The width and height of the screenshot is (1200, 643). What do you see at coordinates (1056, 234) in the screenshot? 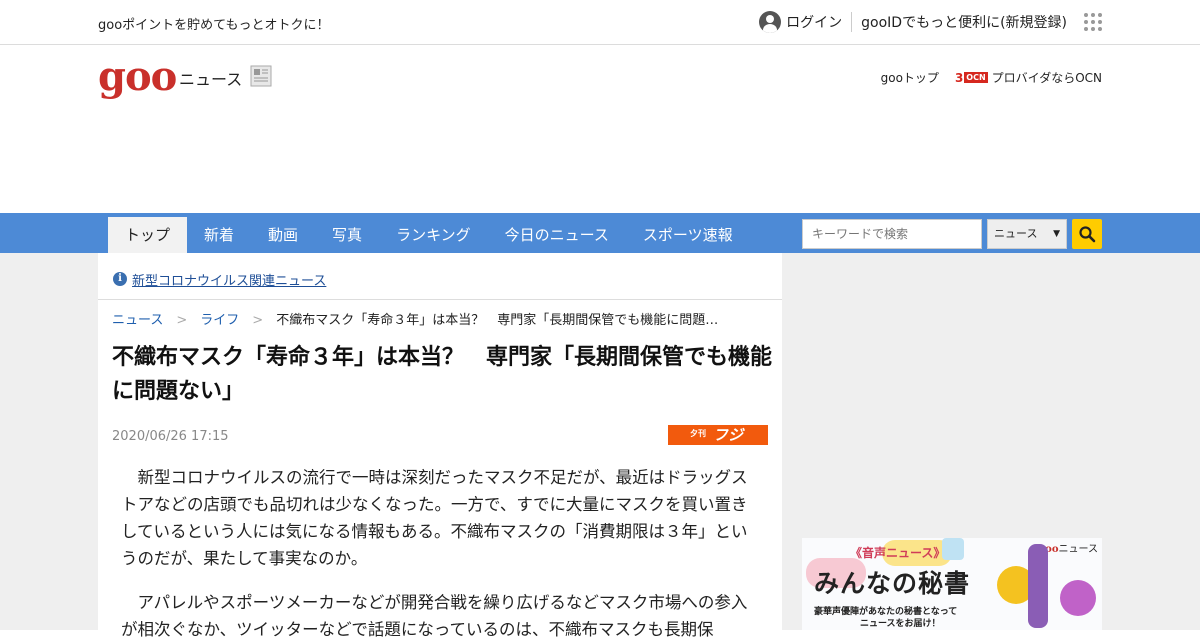
I see `caret-down-icon: ▼` at bounding box center [1056, 234].